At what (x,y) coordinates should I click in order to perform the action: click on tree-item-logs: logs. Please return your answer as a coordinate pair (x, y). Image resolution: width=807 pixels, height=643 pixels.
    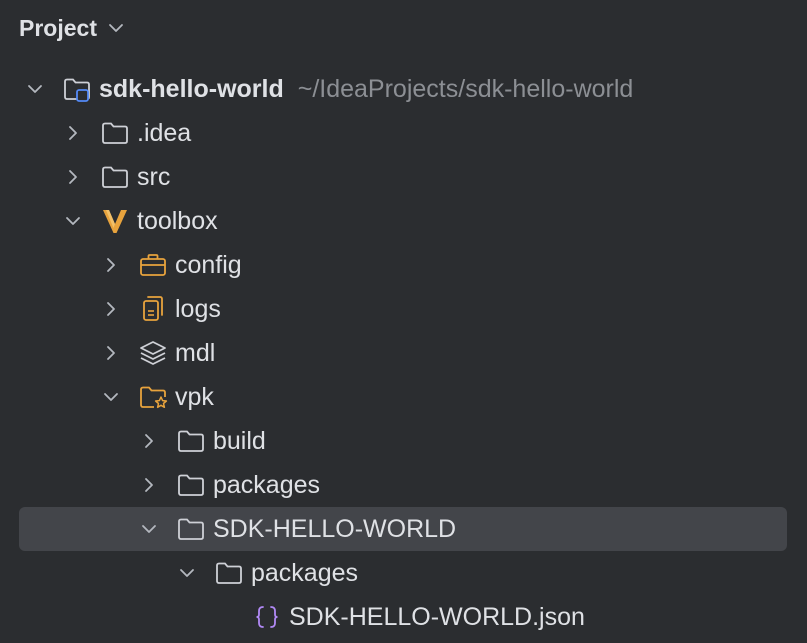
    Looking at the image, I should click on (403, 309).